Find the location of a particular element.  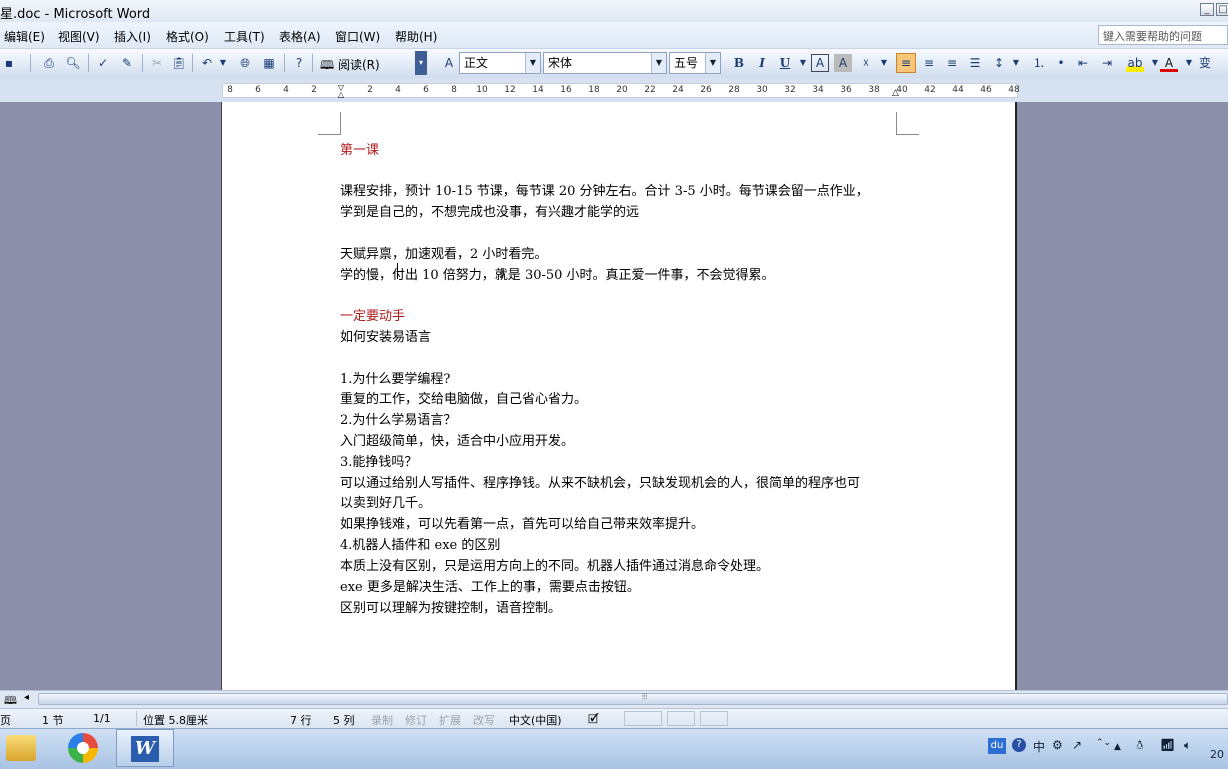

char-shading-icon: A is located at coordinates (843, 63).